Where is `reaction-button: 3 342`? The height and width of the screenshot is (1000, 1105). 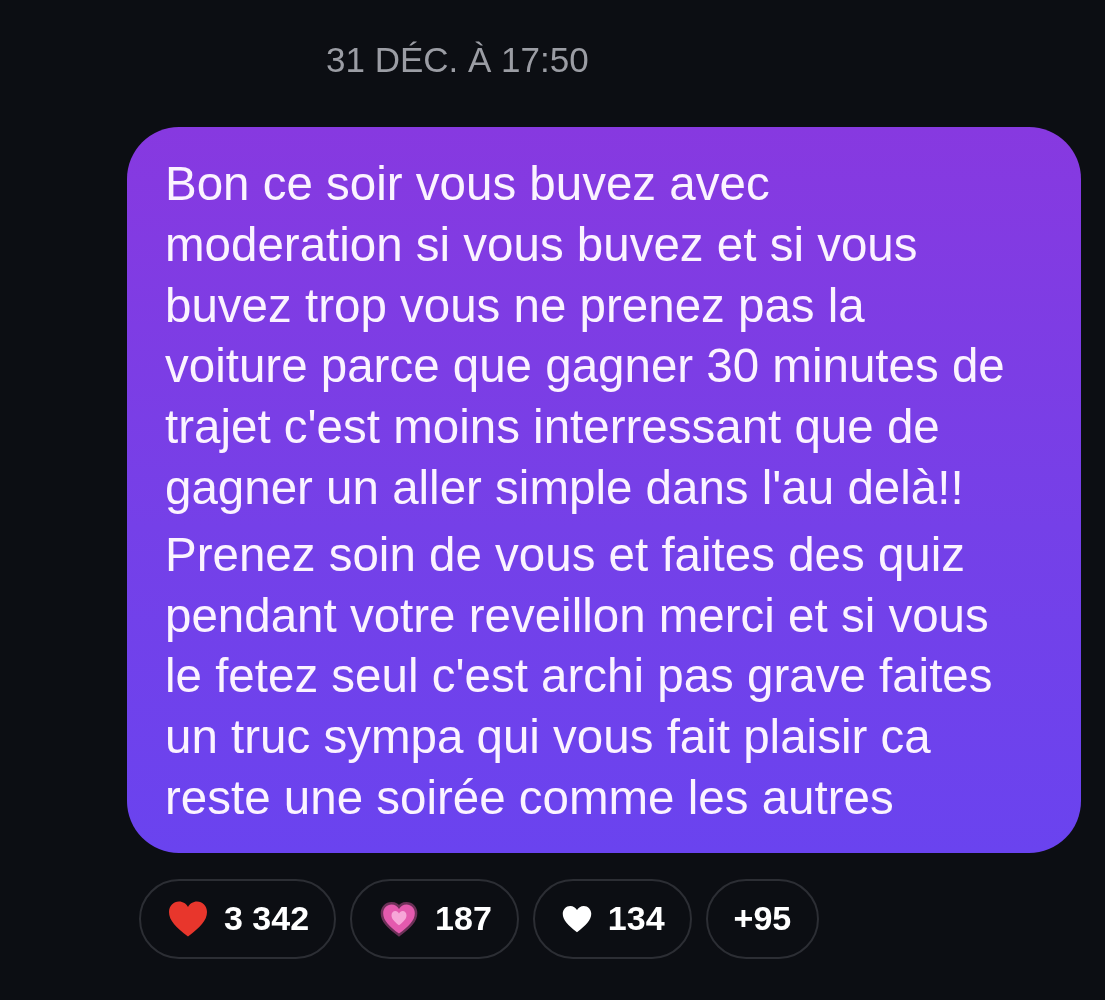 reaction-button: 3 342 is located at coordinates (238, 918).